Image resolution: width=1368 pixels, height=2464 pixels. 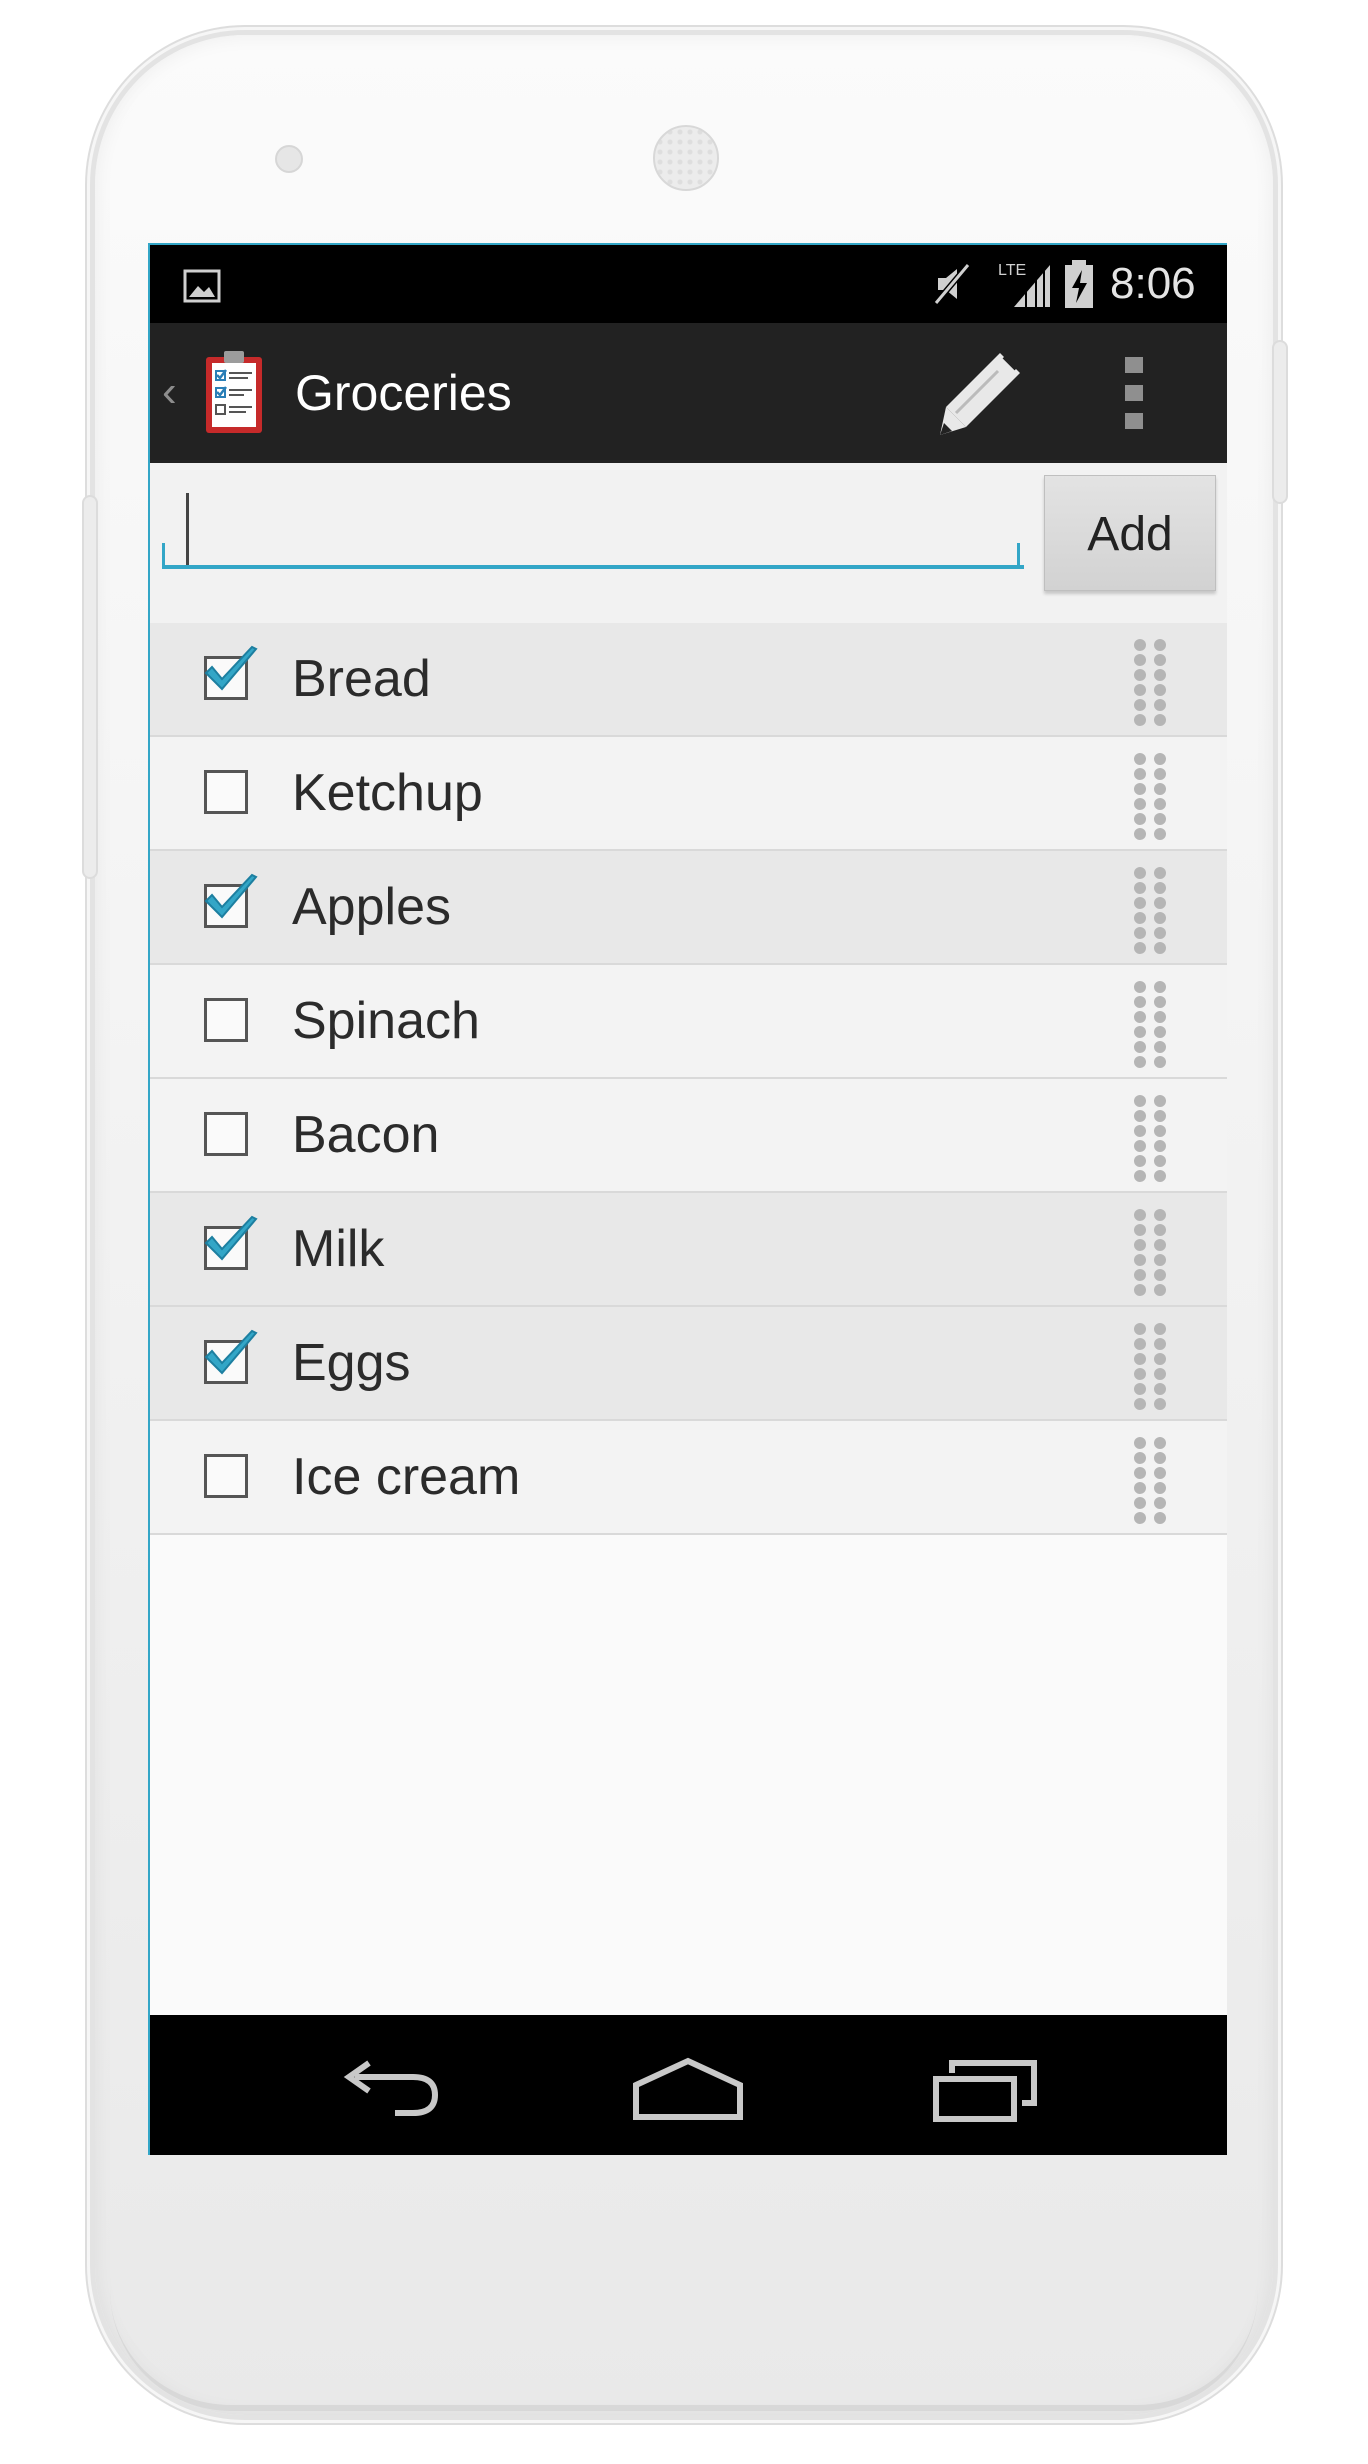 What do you see at coordinates (688, 394) in the screenshot?
I see `action-bar: ‹ Groceries` at bounding box center [688, 394].